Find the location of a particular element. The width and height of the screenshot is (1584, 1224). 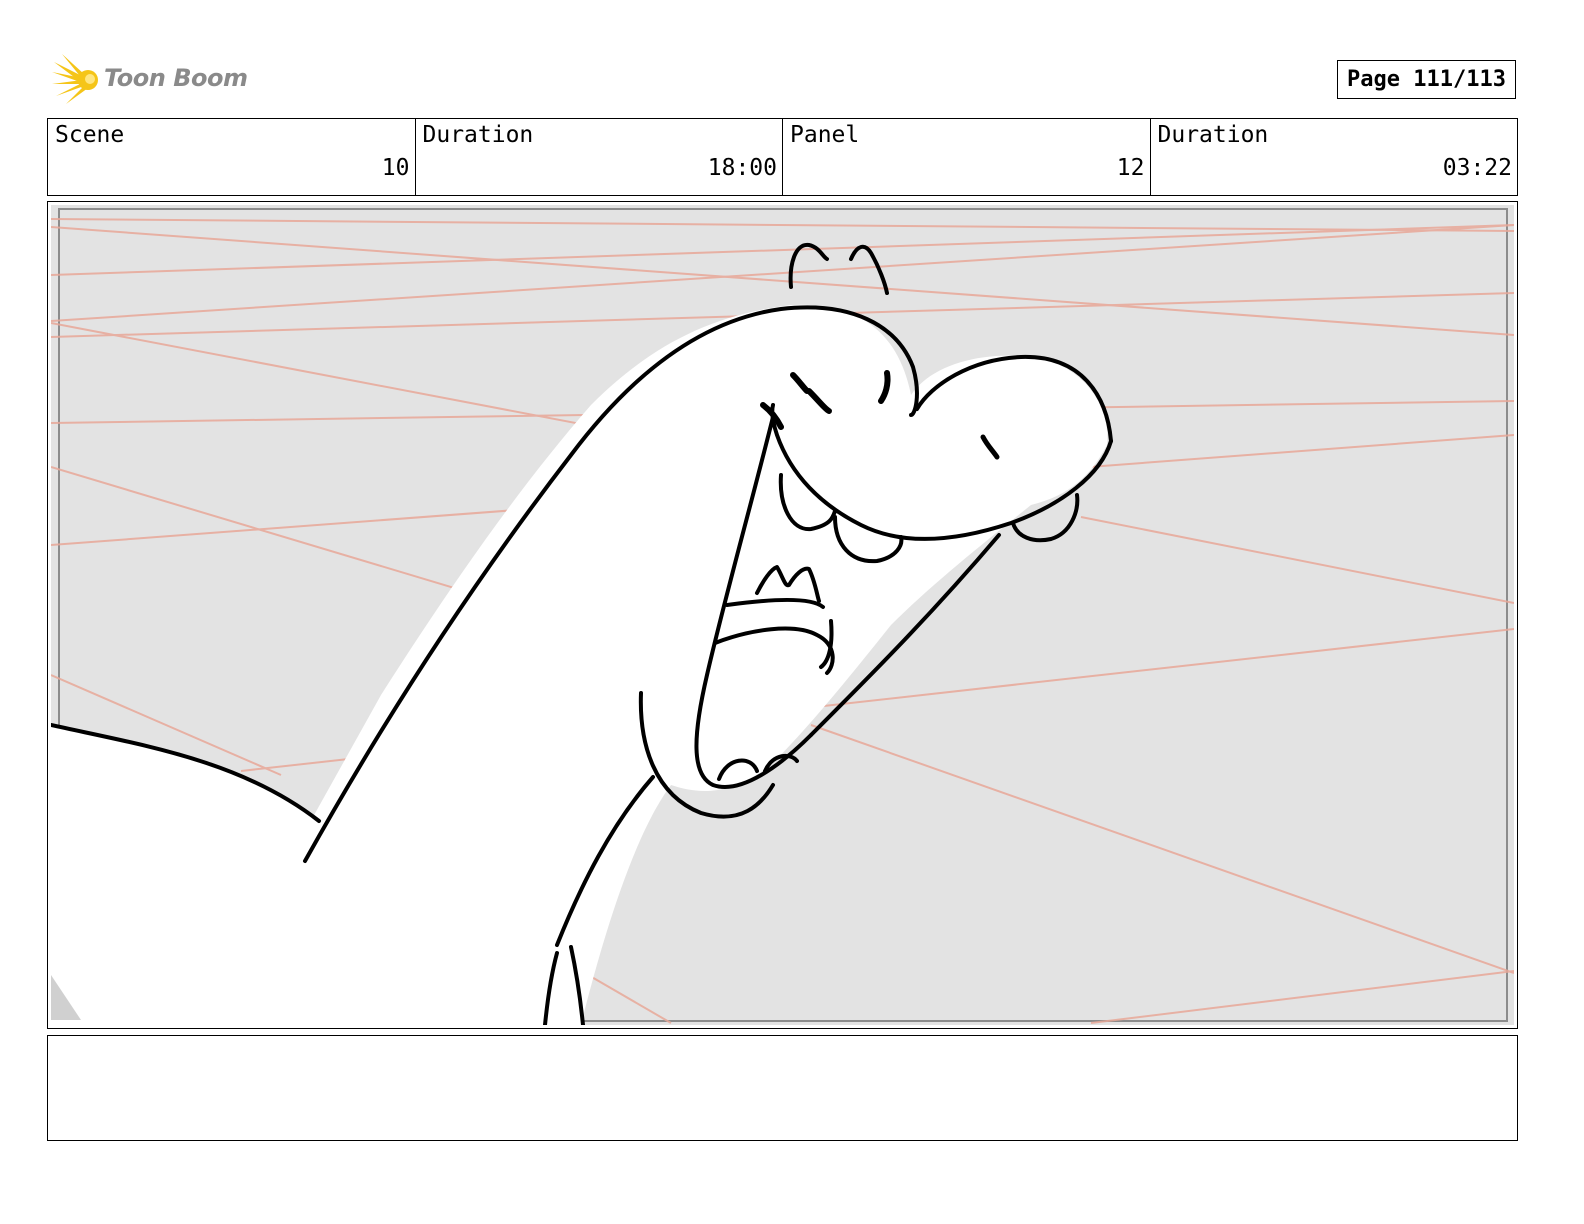

scene-label: Scene is located at coordinates (90, 135).